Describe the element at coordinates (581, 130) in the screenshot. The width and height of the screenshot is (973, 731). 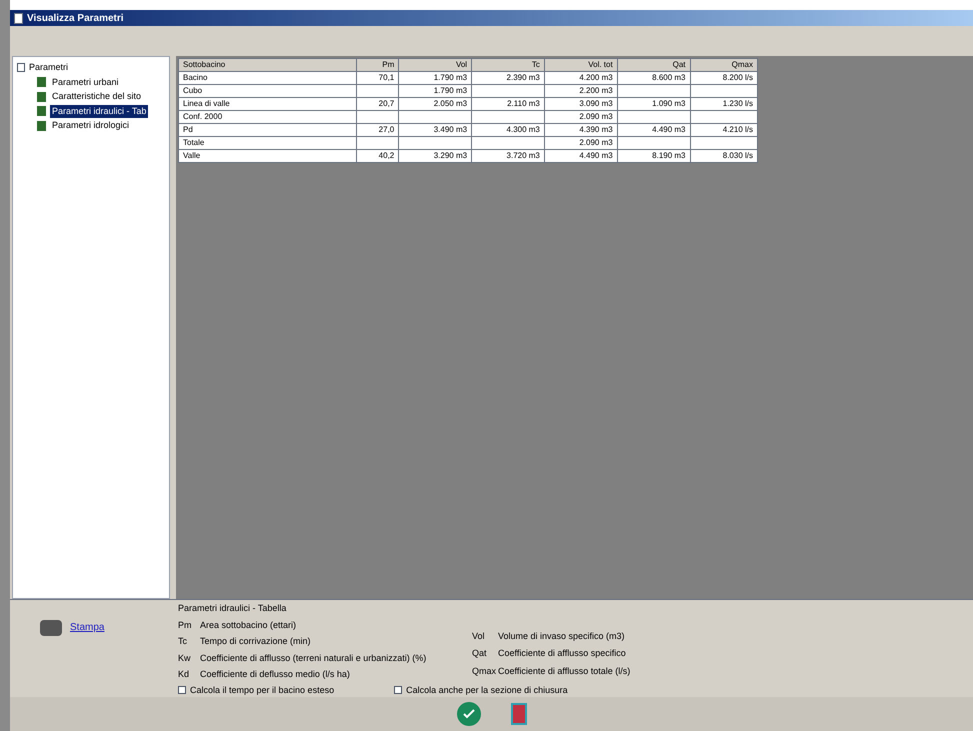
I see `table-cell: 4.390 m3` at that location.